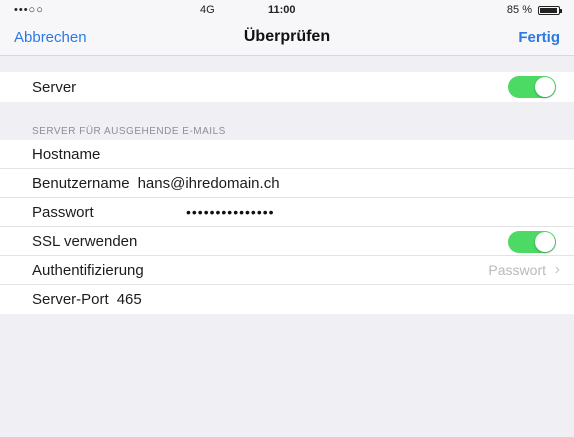  I want to click on section-header: SERVER FÜR AUSGEHENDE E-MAILS, so click(129, 131).